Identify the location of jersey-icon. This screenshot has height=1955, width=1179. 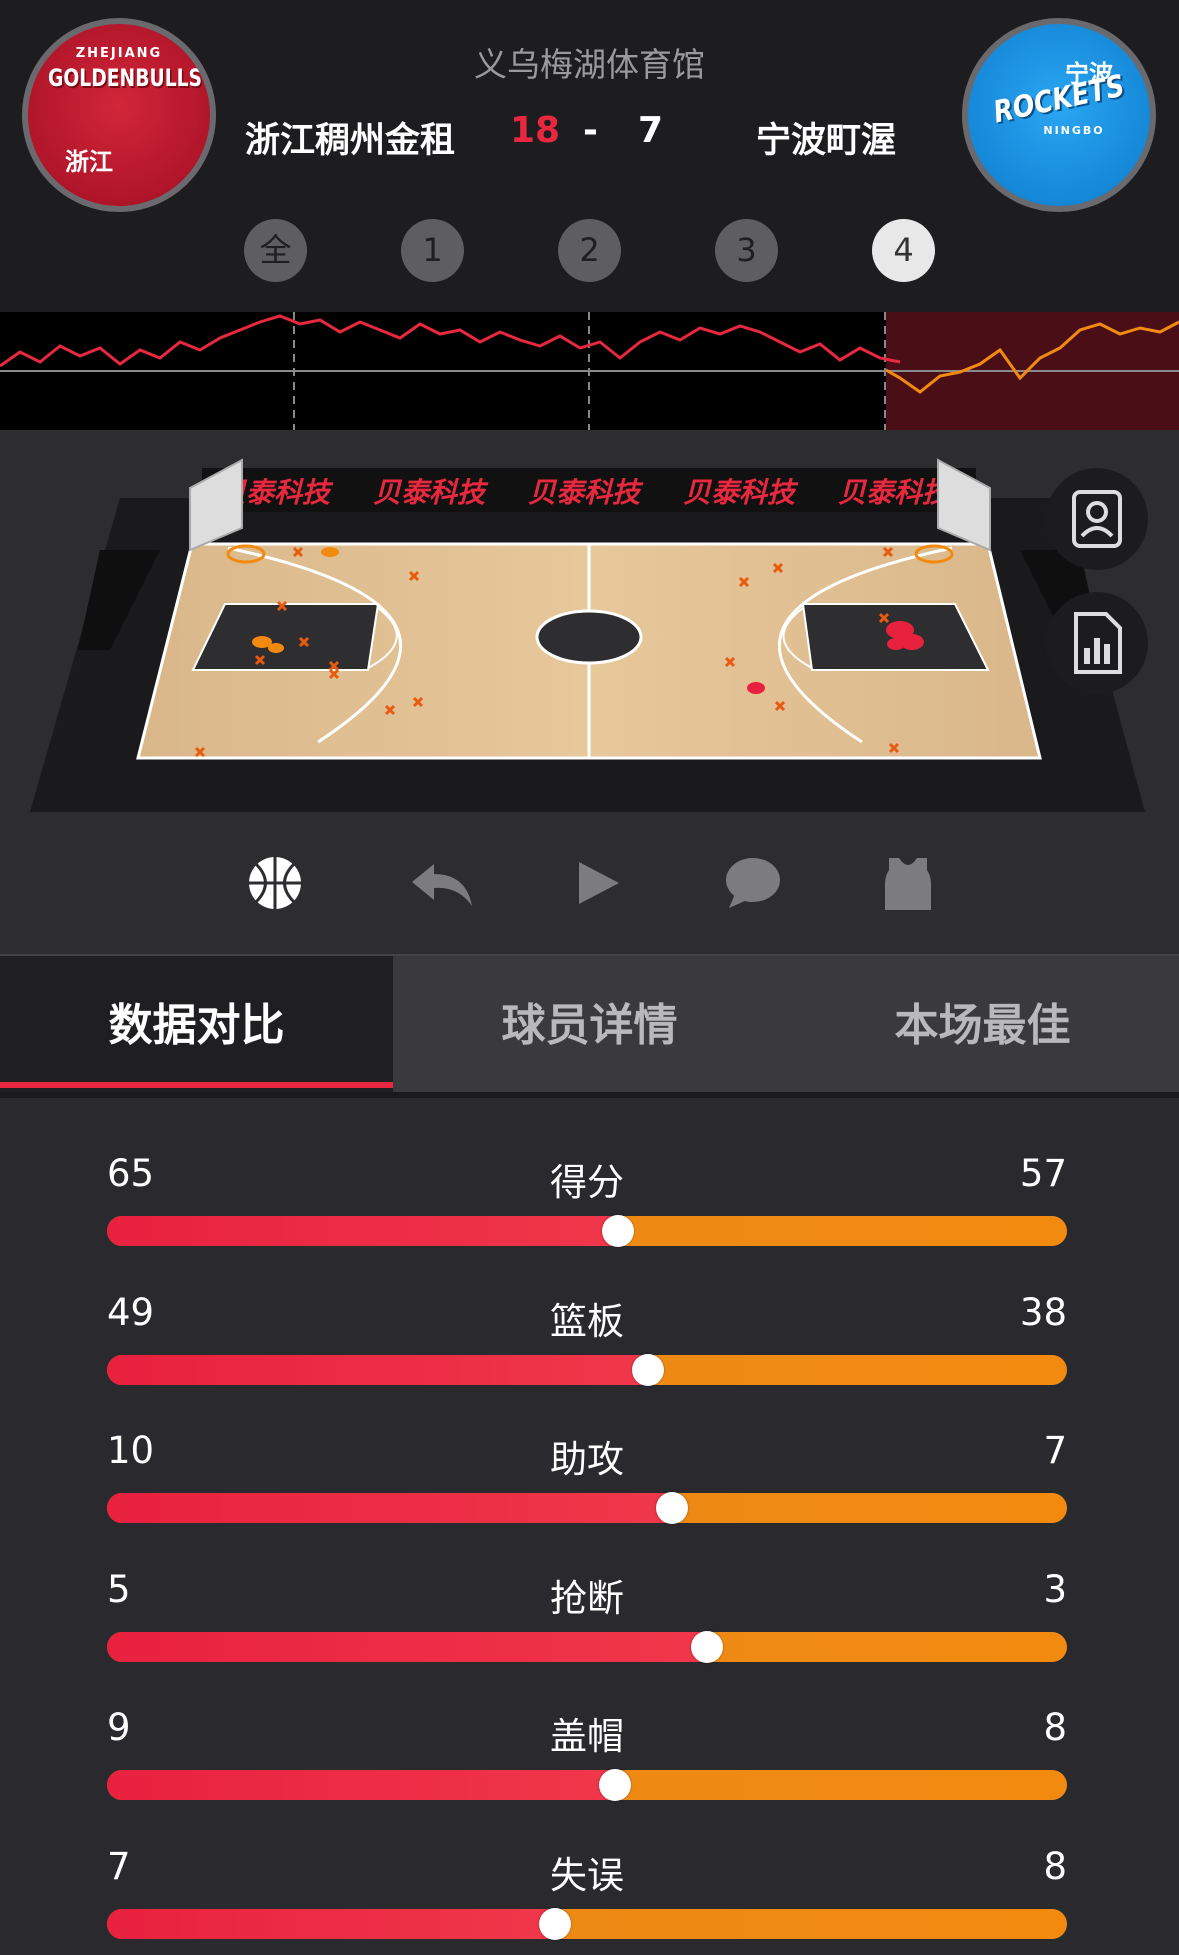
(908, 884).